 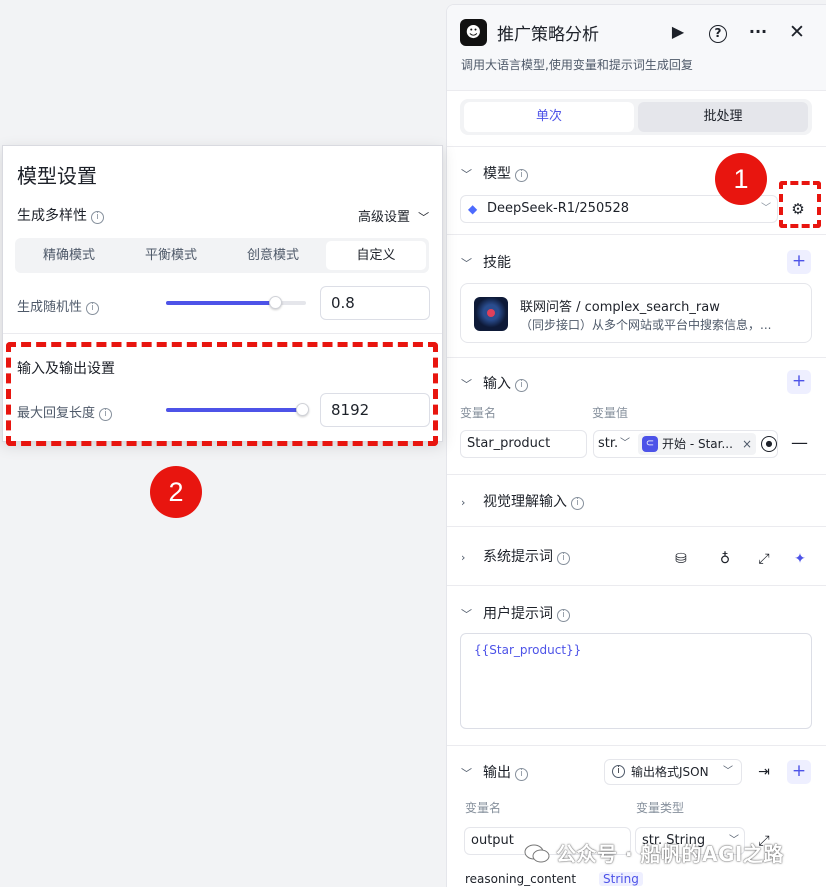 I want to click on remove-input-icon: —, so click(x=799, y=443).